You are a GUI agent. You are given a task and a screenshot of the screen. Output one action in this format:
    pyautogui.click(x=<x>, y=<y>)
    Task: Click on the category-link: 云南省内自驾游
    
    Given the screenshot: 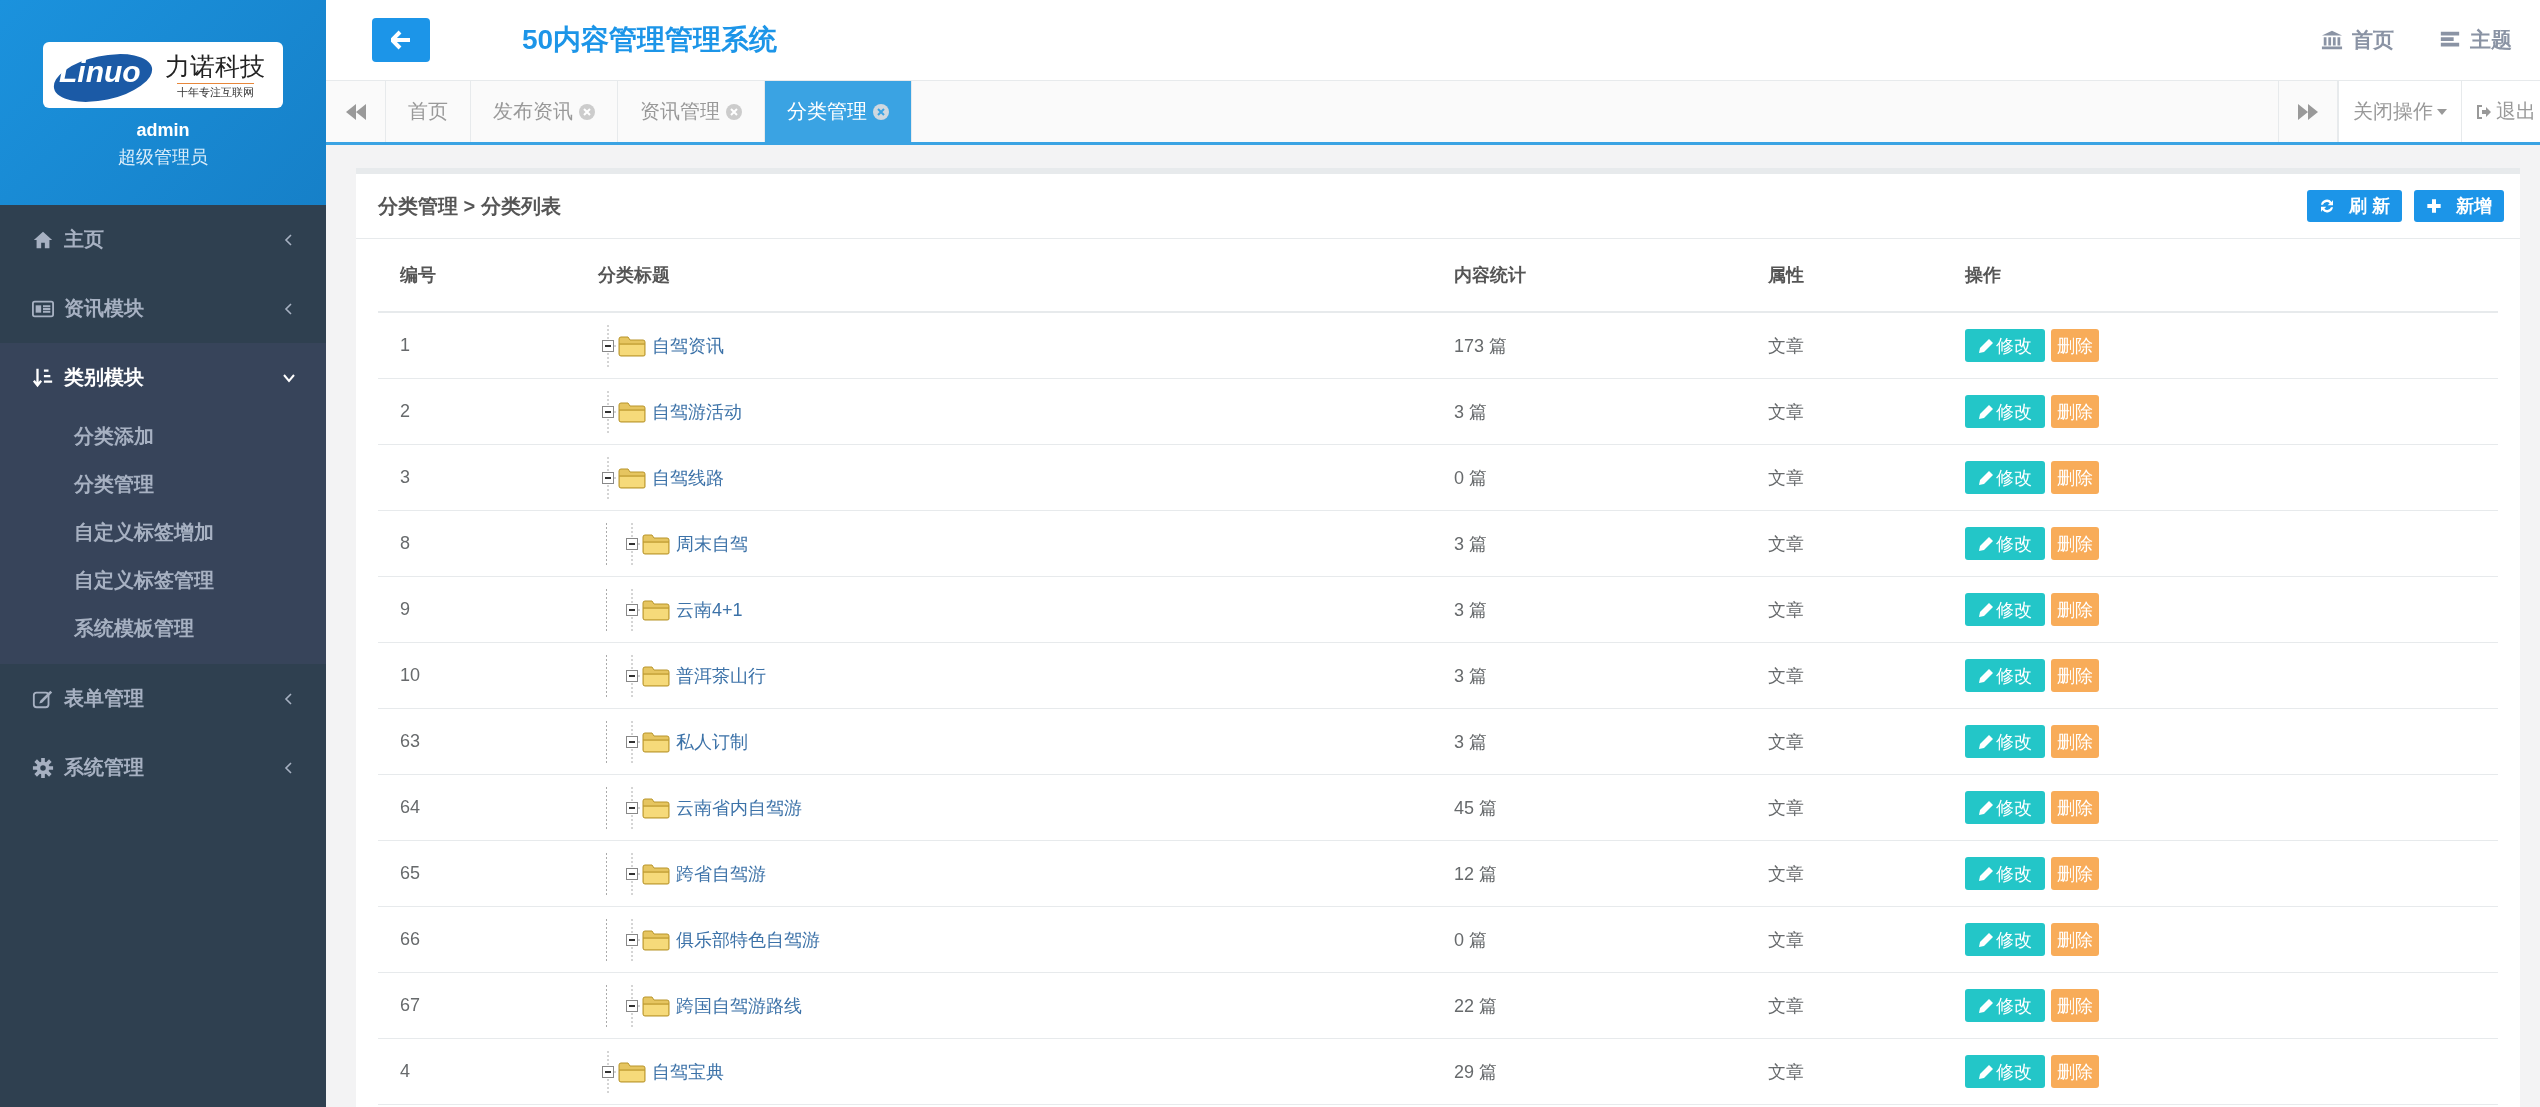 What is the action you would take?
    pyautogui.click(x=739, y=807)
    